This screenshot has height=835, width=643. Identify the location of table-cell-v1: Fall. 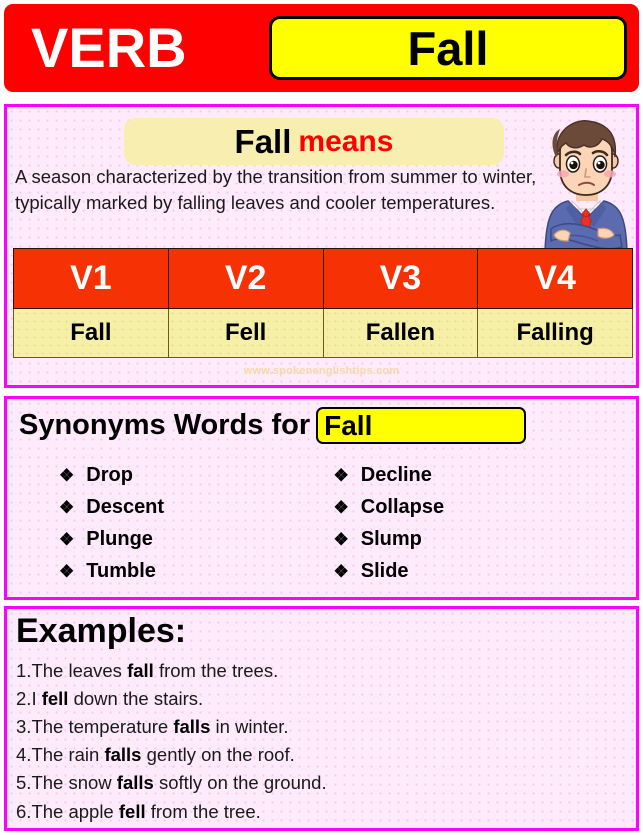
(91, 333).